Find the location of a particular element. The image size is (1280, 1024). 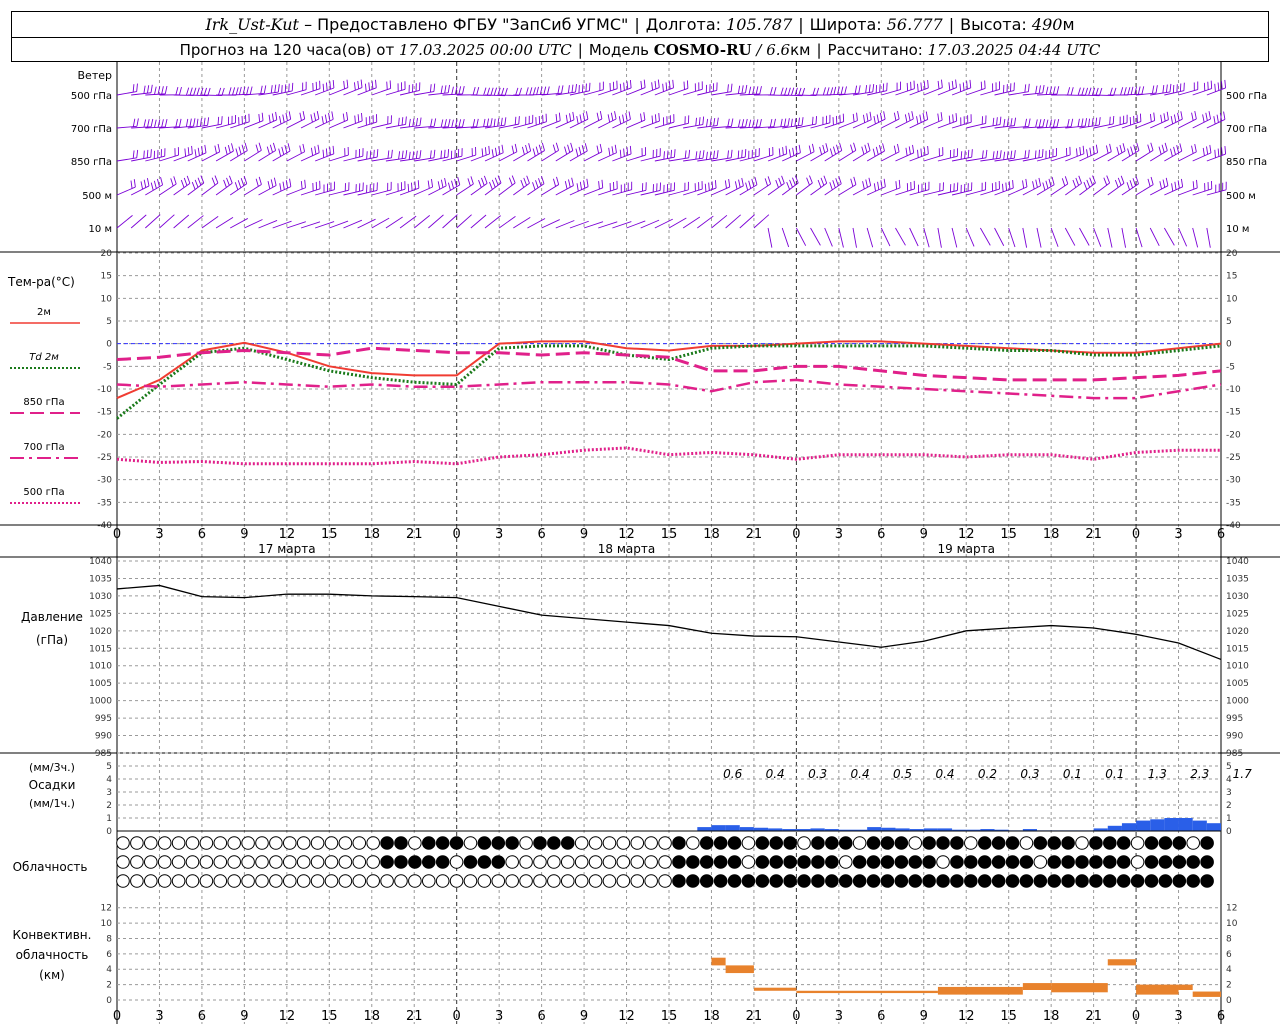

hour-tick-label-bottom: 9 is located at coordinates (244, 1016).